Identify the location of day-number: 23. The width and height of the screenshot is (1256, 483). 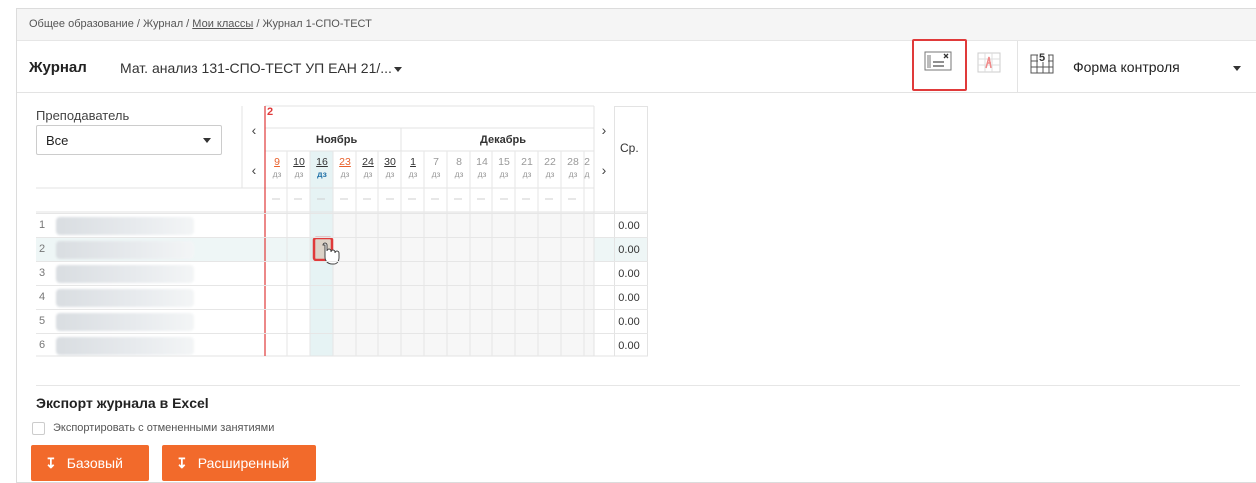
(345, 162).